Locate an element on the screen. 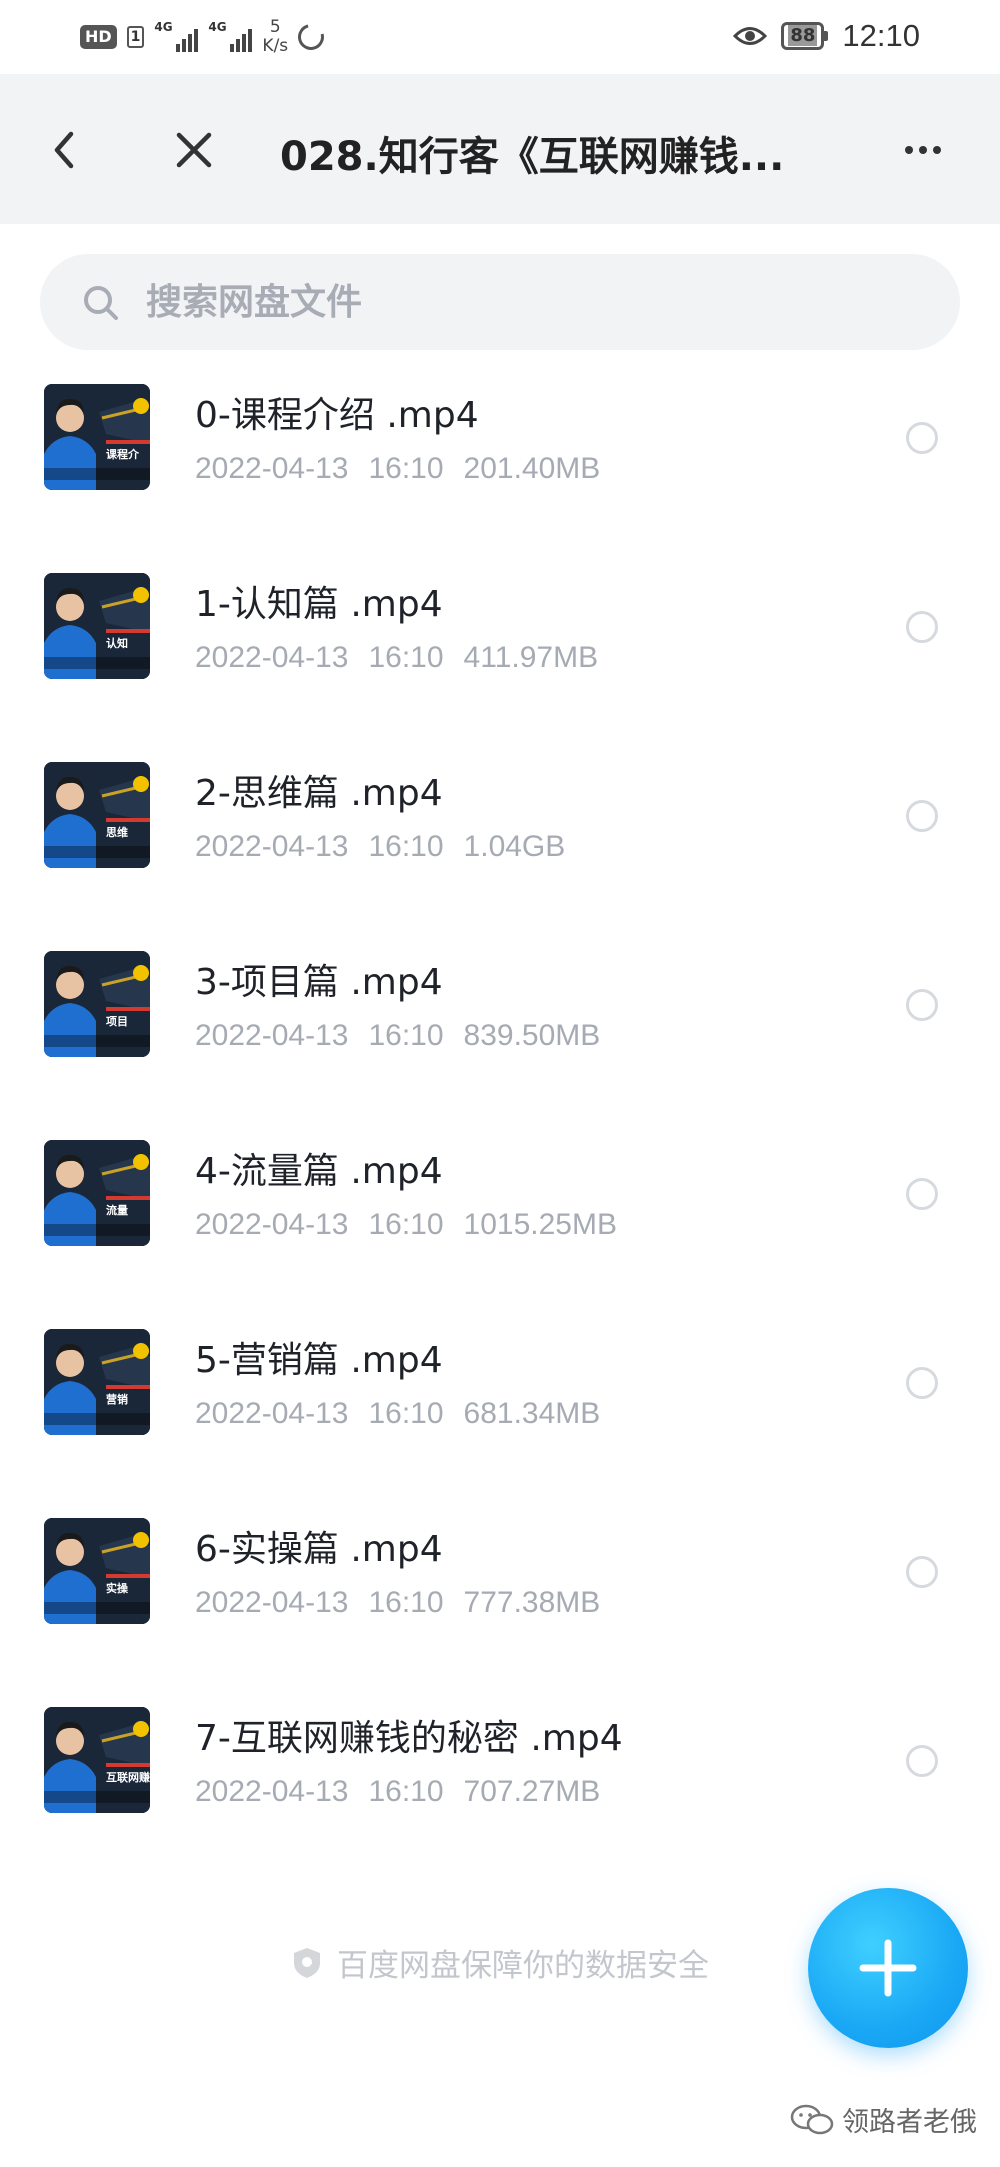 The height and width of the screenshot is (2167, 1000). battery-icon: 88 is located at coordinates (805, 36).